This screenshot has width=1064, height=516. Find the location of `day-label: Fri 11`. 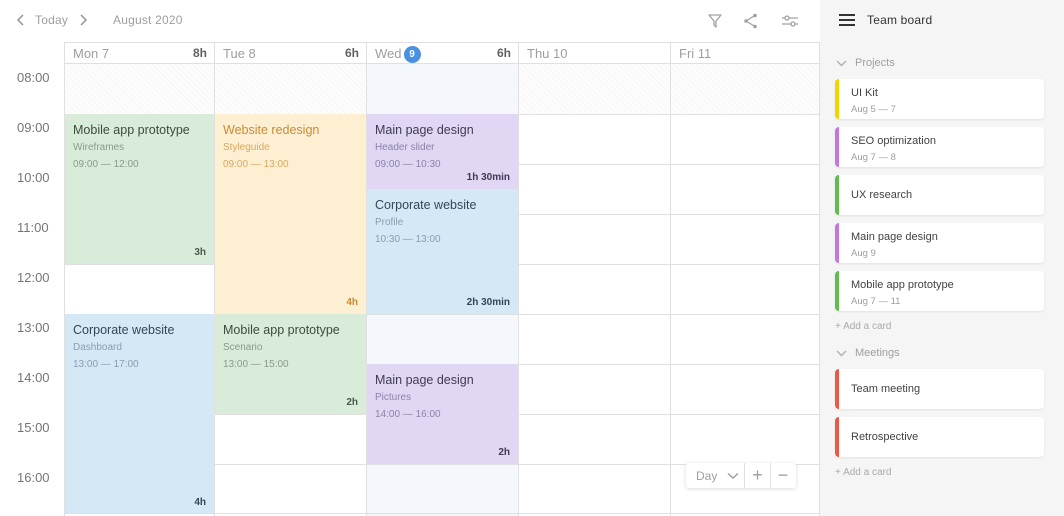

day-label: Fri 11 is located at coordinates (695, 53).